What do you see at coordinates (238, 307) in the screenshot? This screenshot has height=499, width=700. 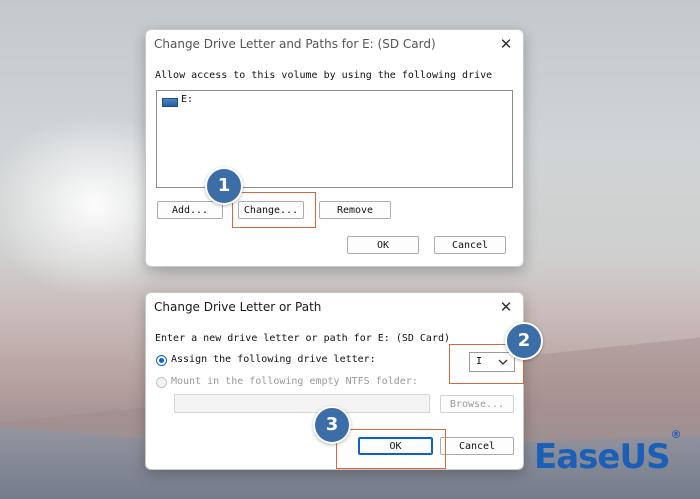 I see `dialog-title: Change Drive Letter or Path` at bounding box center [238, 307].